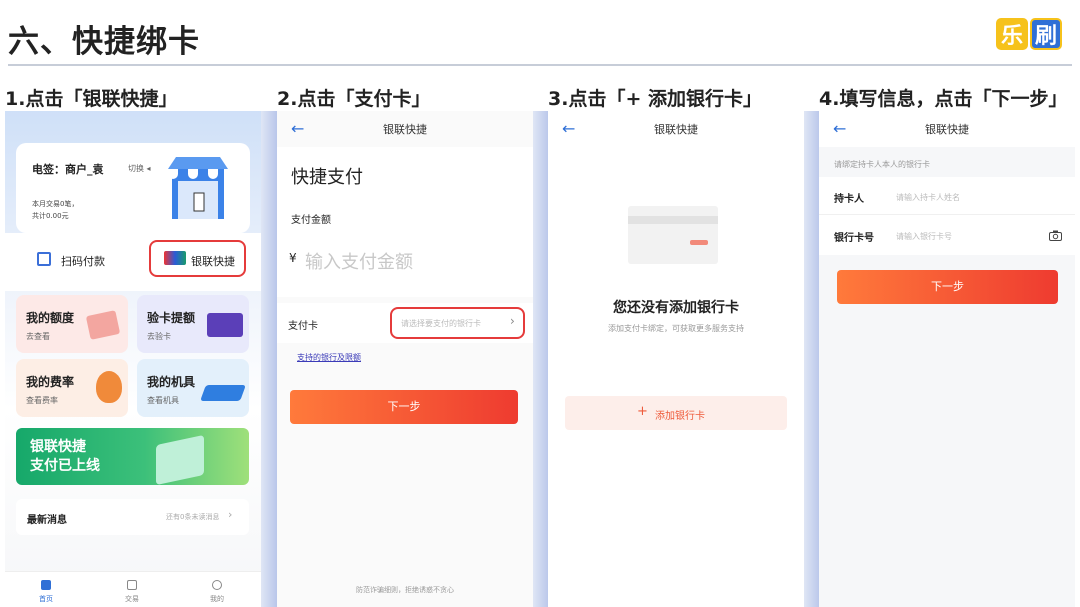 Image resolution: width=1080 pixels, height=607 pixels. What do you see at coordinates (44, 259) in the screenshot?
I see `scan-icon` at bounding box center [44, 259].